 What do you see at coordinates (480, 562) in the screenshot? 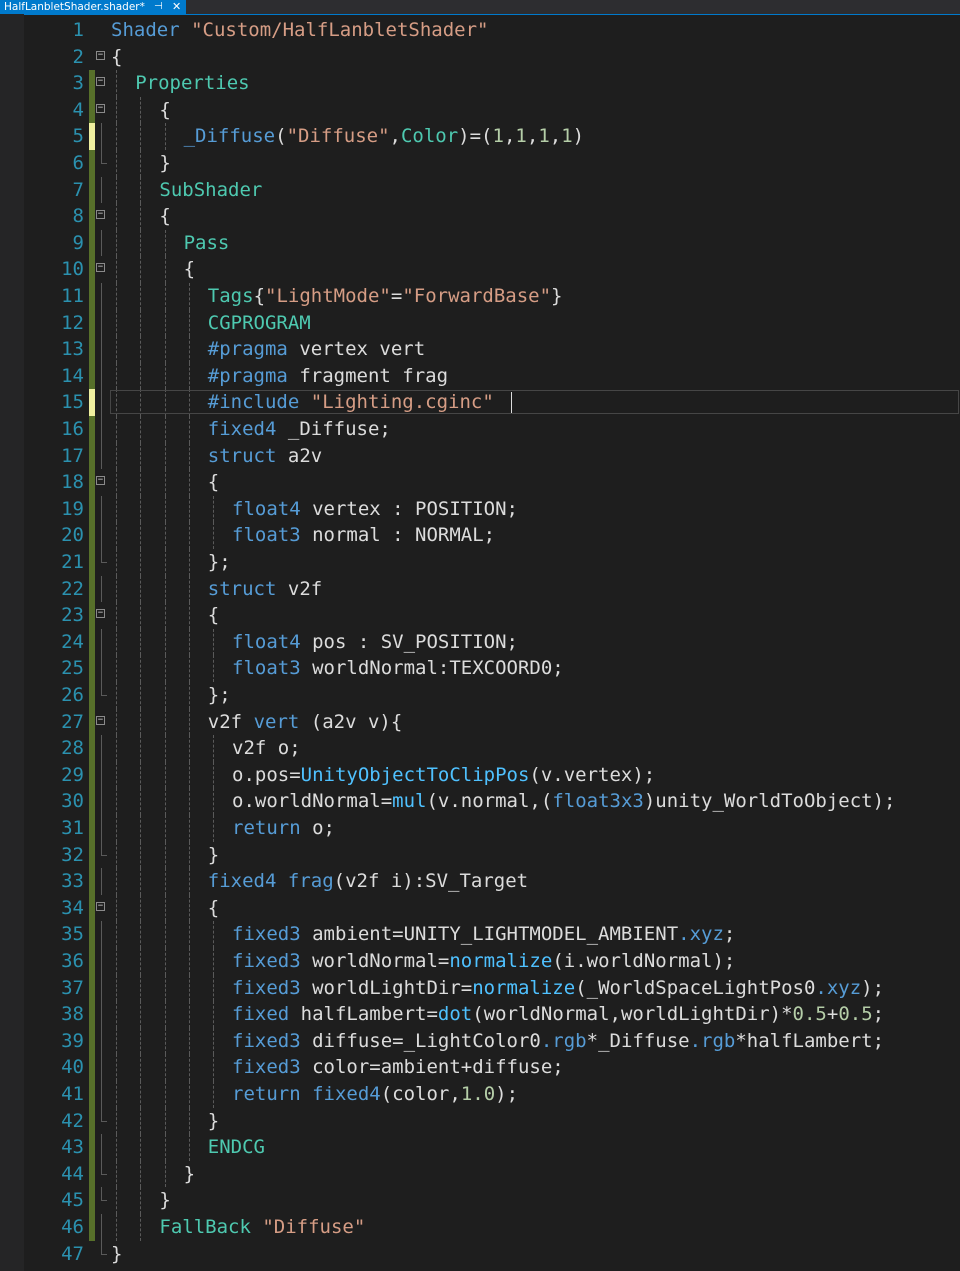
I see `code-line: 21};` at bounding box center [480, 562].